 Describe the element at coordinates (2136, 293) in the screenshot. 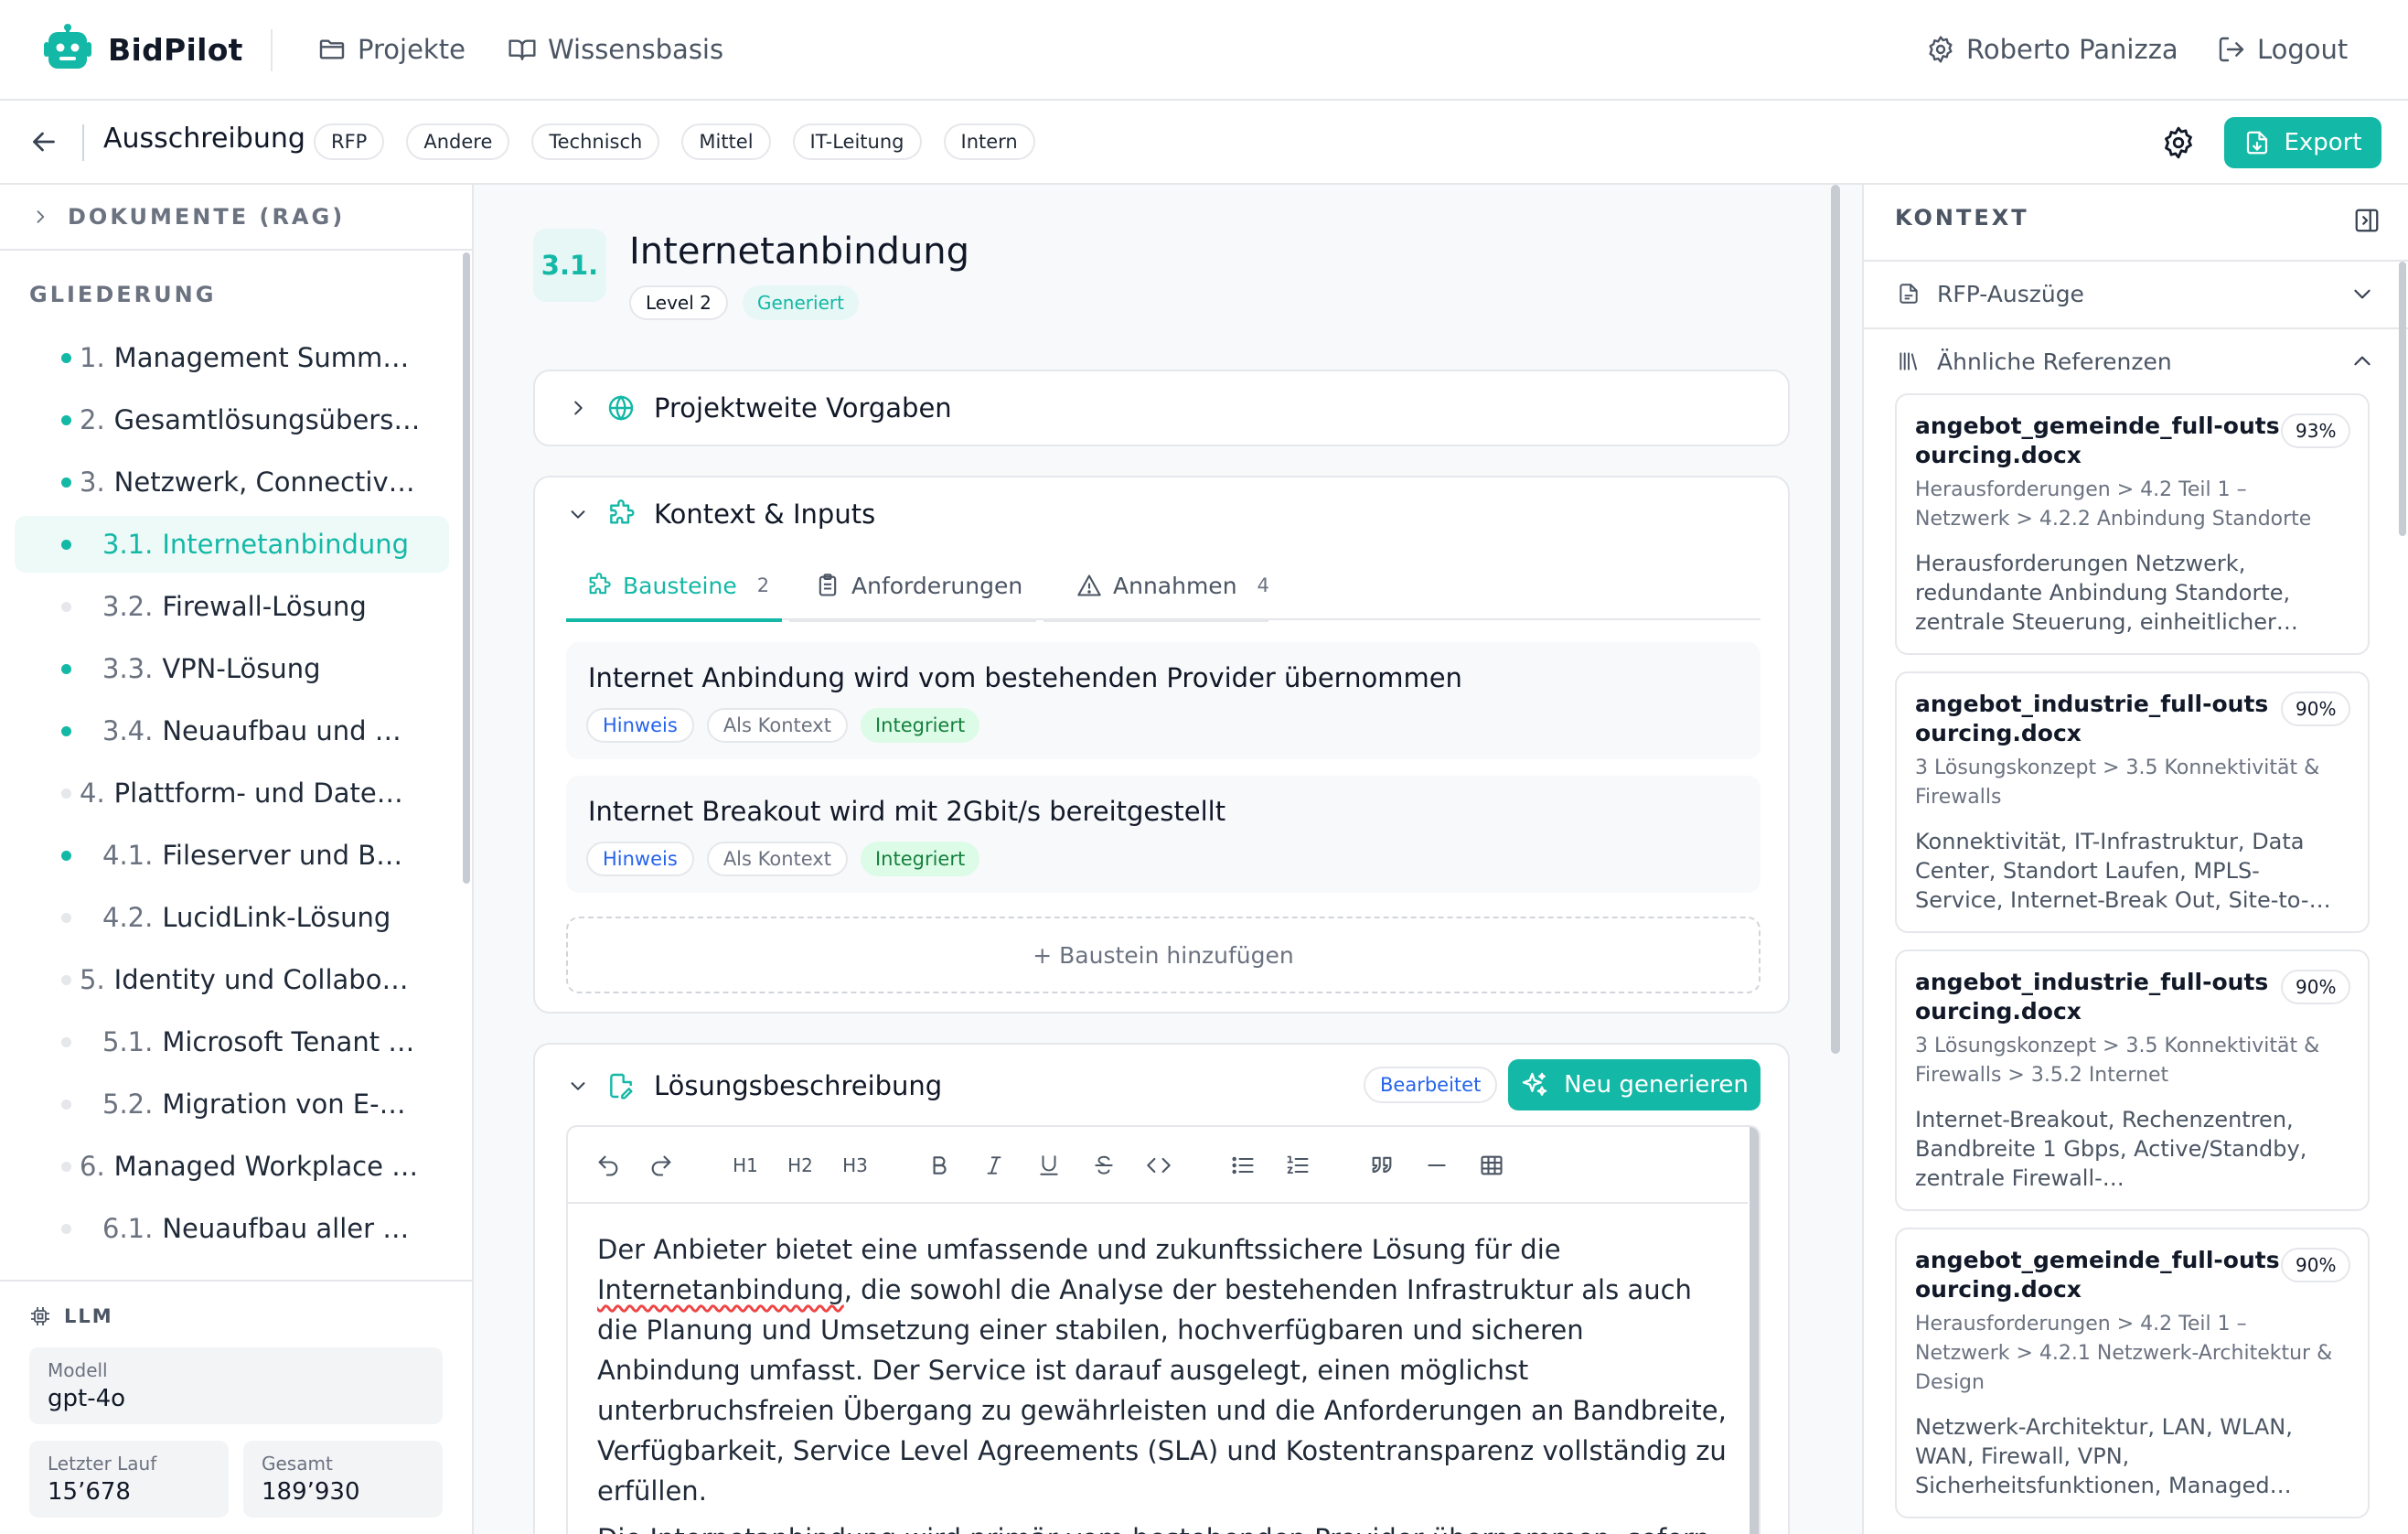

I see `rfp-excerpts-accordion: RFP-Auszüge` at that location.